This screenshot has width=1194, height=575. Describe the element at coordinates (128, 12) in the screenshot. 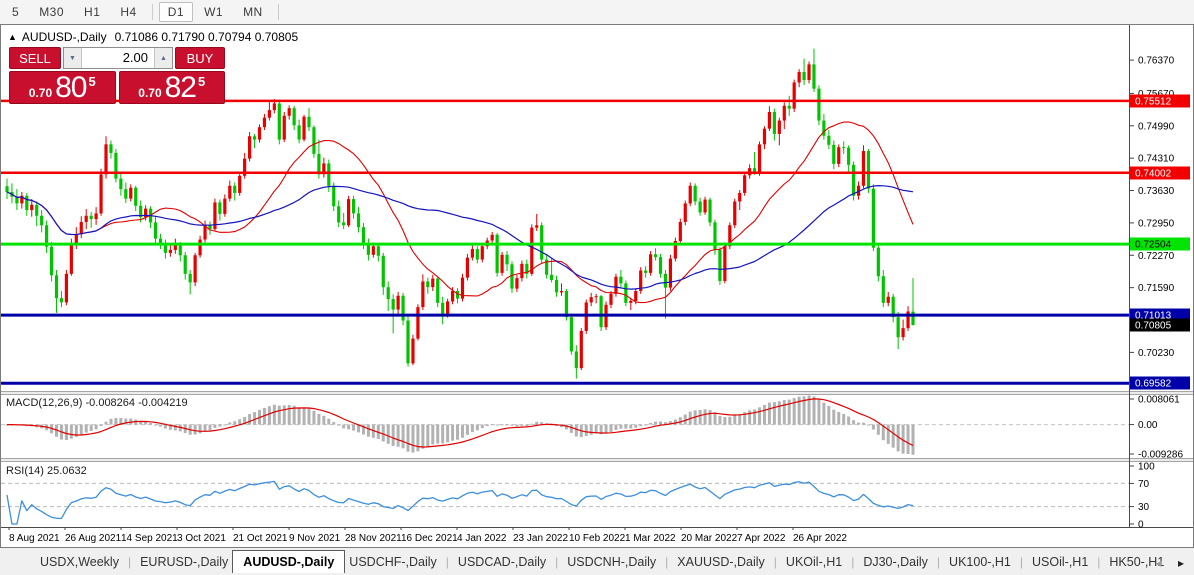

I see `timeframe-button-h4: H4` at that location.